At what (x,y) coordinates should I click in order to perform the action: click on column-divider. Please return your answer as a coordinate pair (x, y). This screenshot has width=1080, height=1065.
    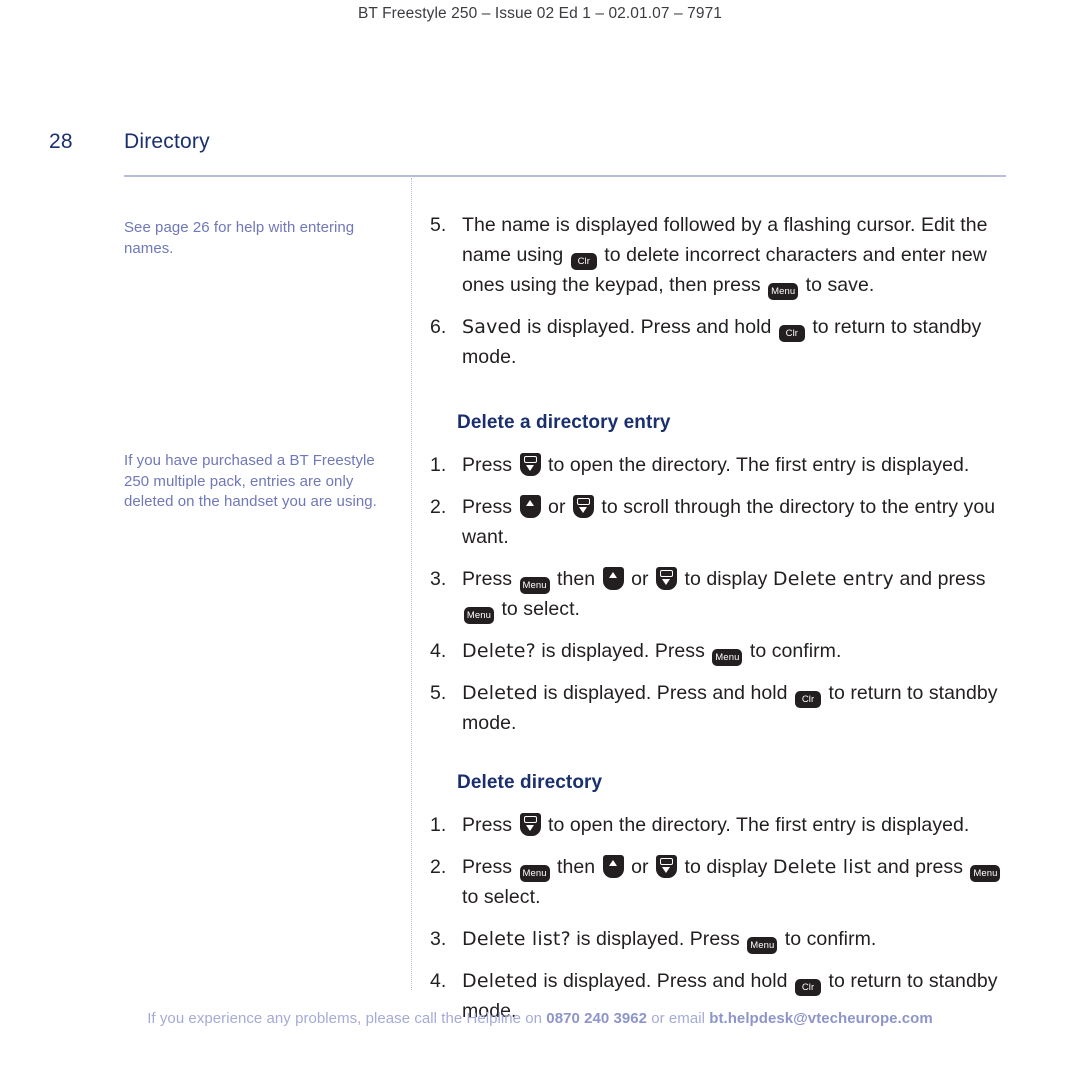
    Looking at the image, I should click on (411, 584).